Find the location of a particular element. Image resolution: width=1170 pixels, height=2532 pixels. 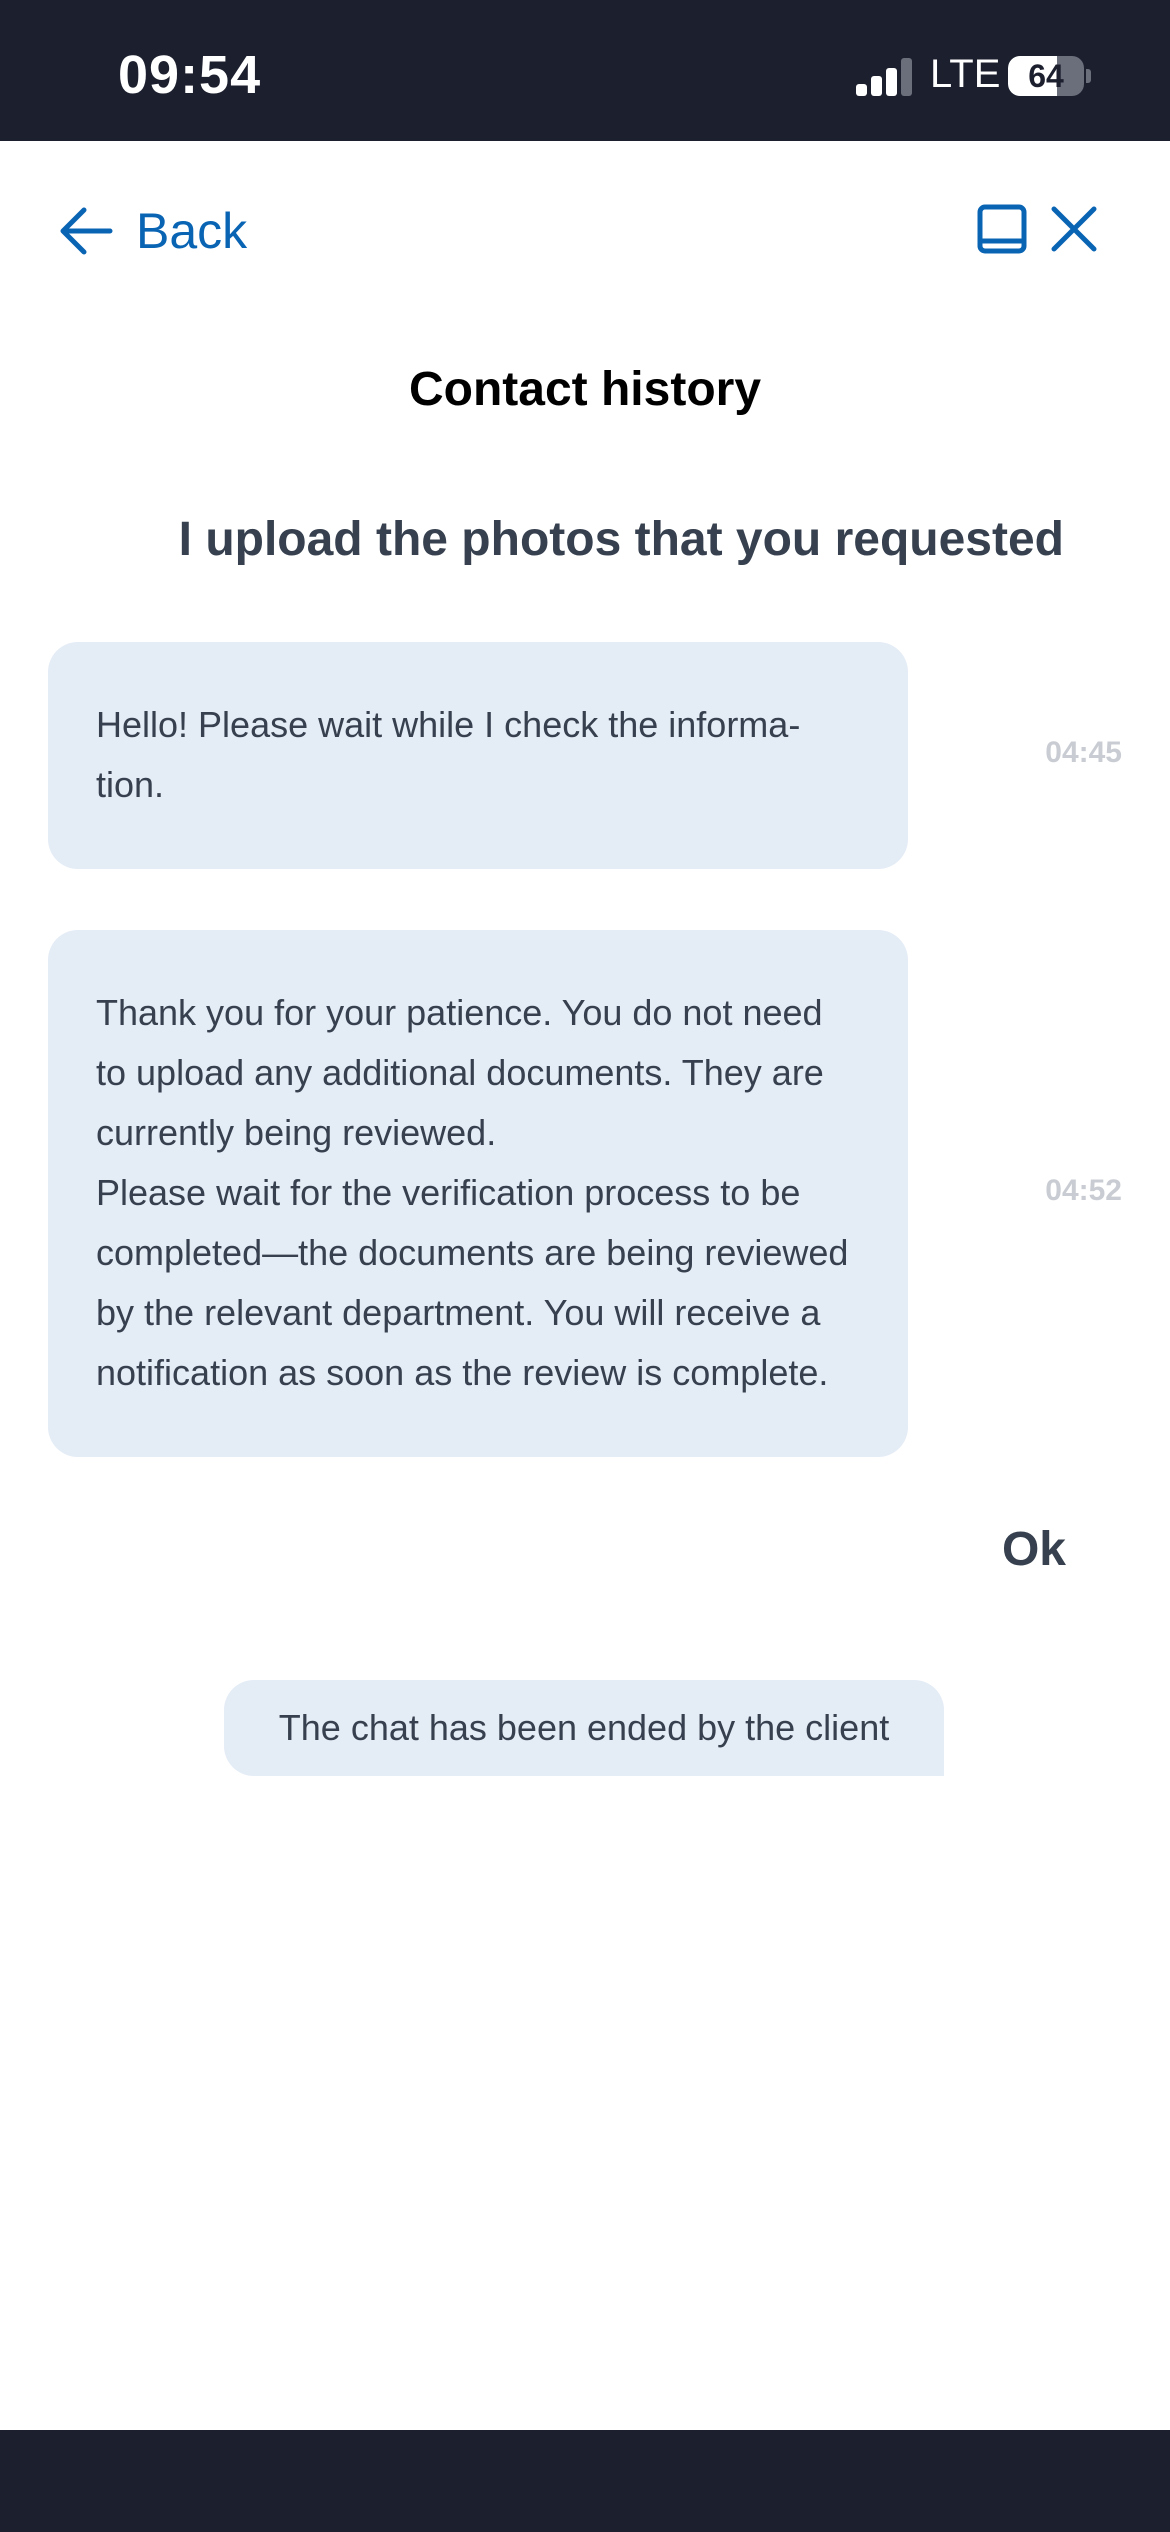

battery-icon: 64 is located at coordinates (1046, 76).